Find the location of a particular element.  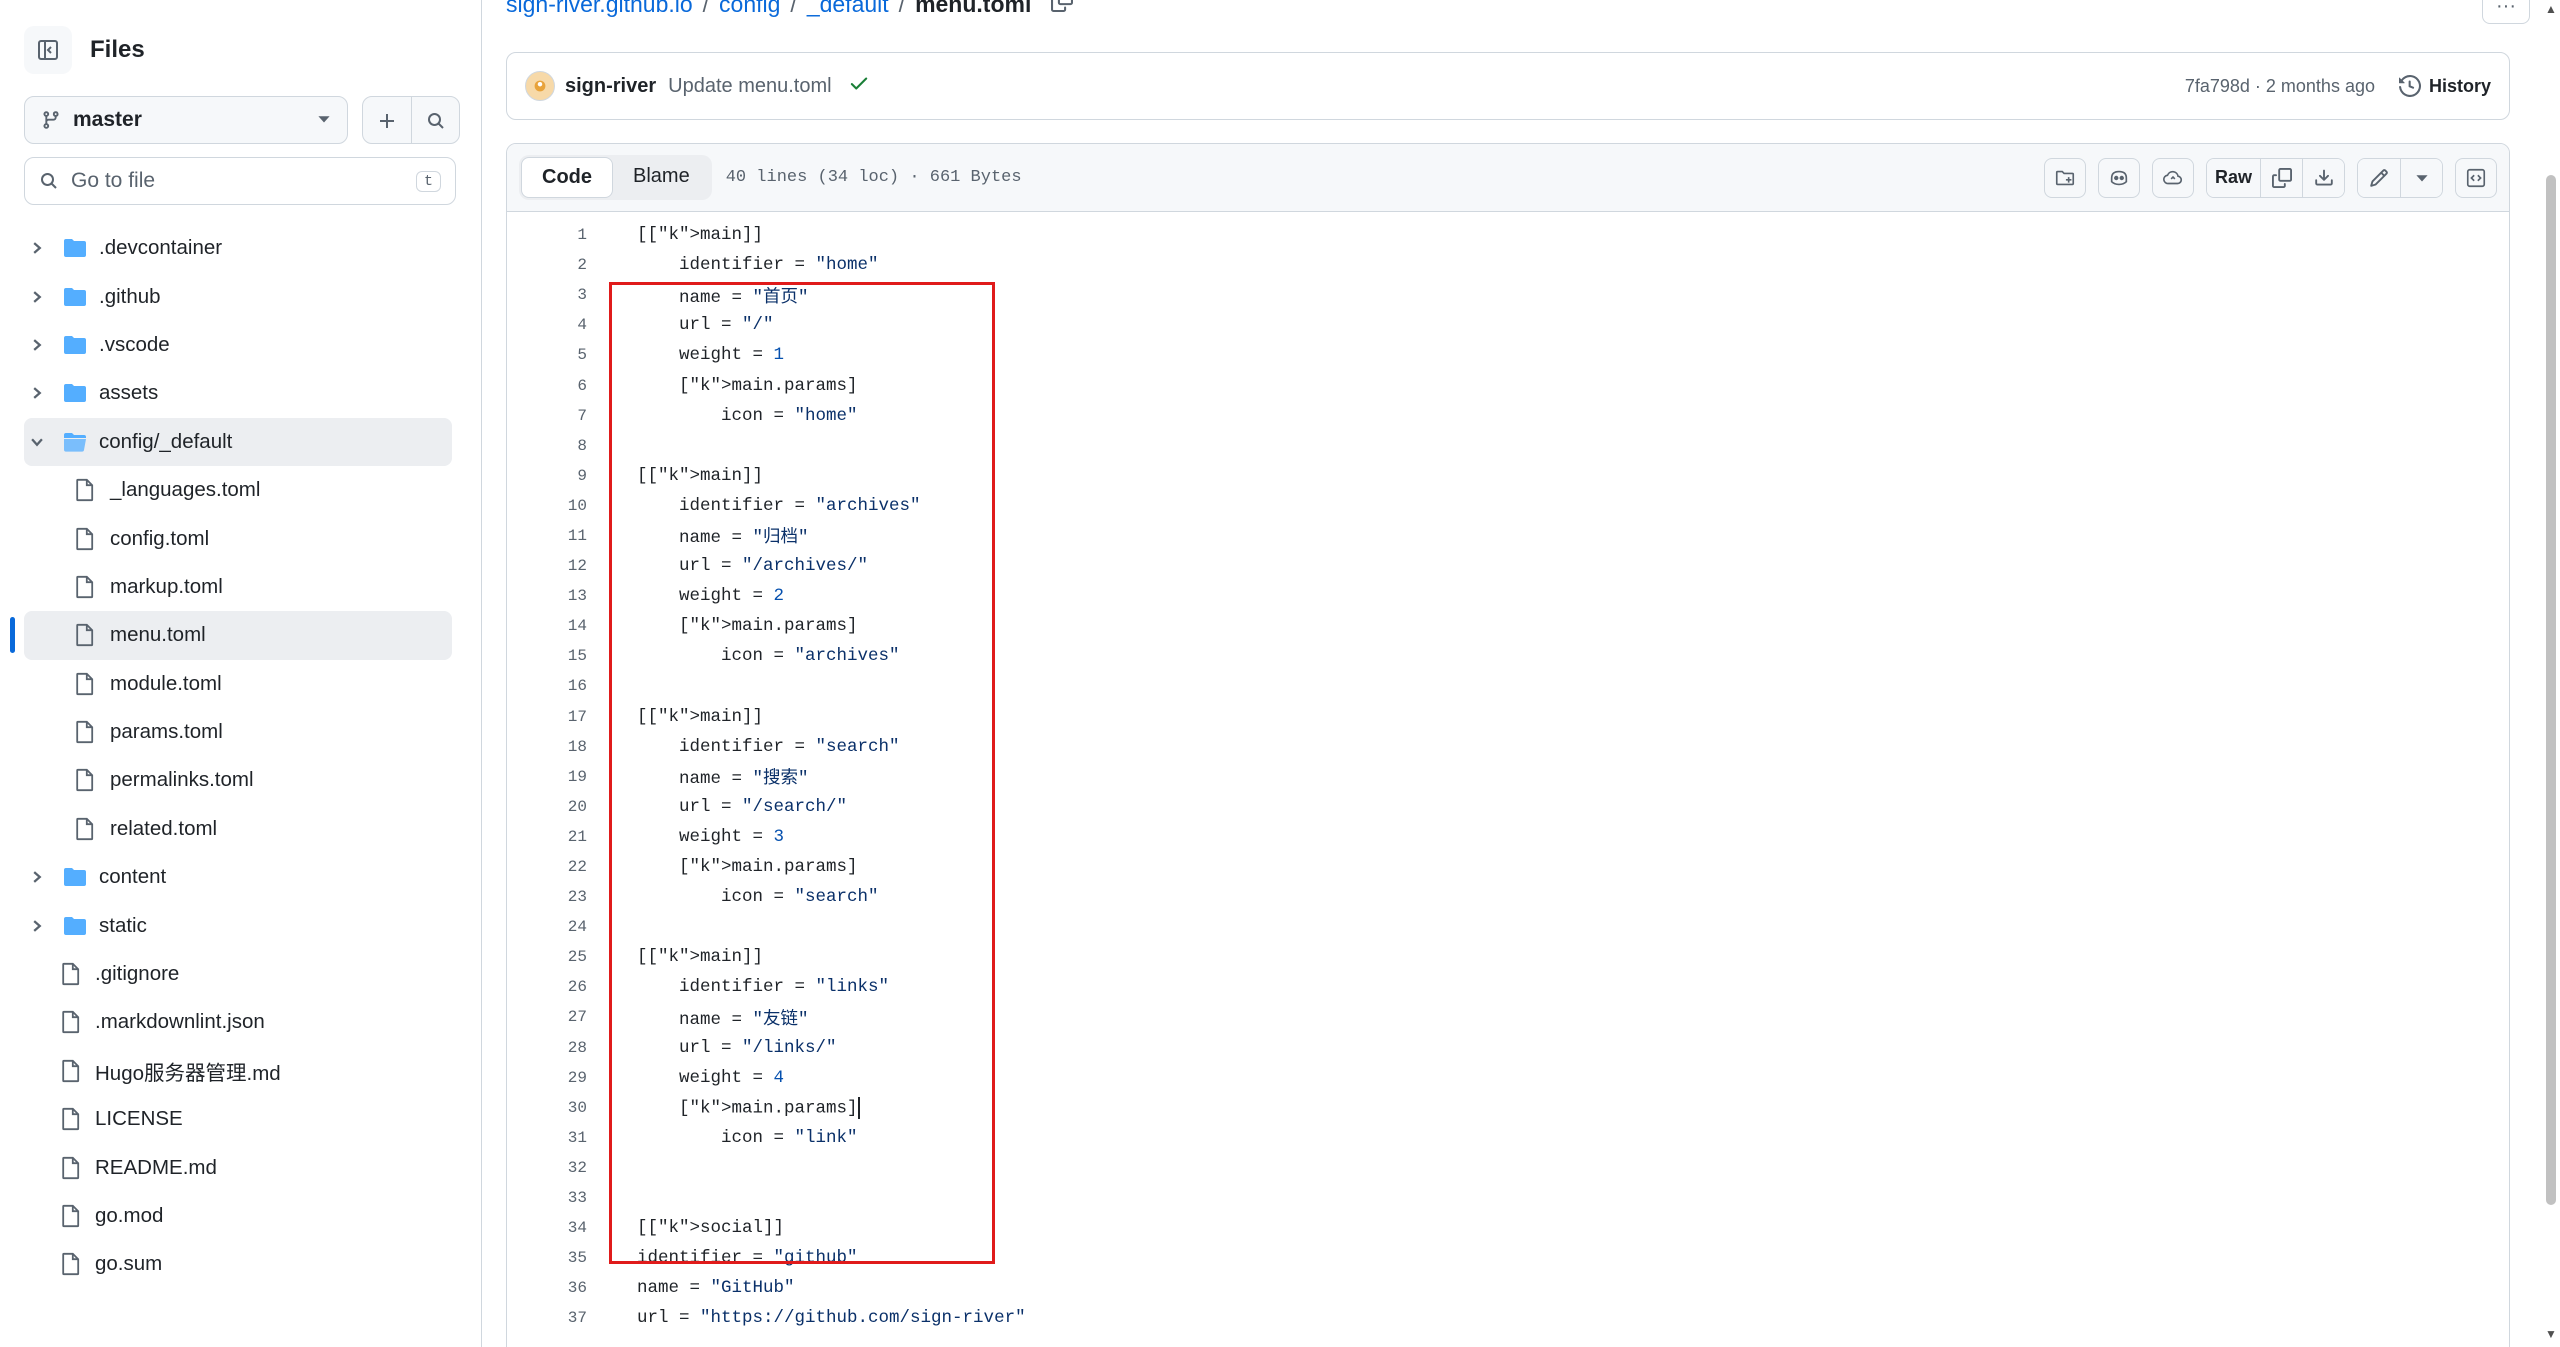

tree-folder-vscode: .vscode is located at coordinates (241, 345).